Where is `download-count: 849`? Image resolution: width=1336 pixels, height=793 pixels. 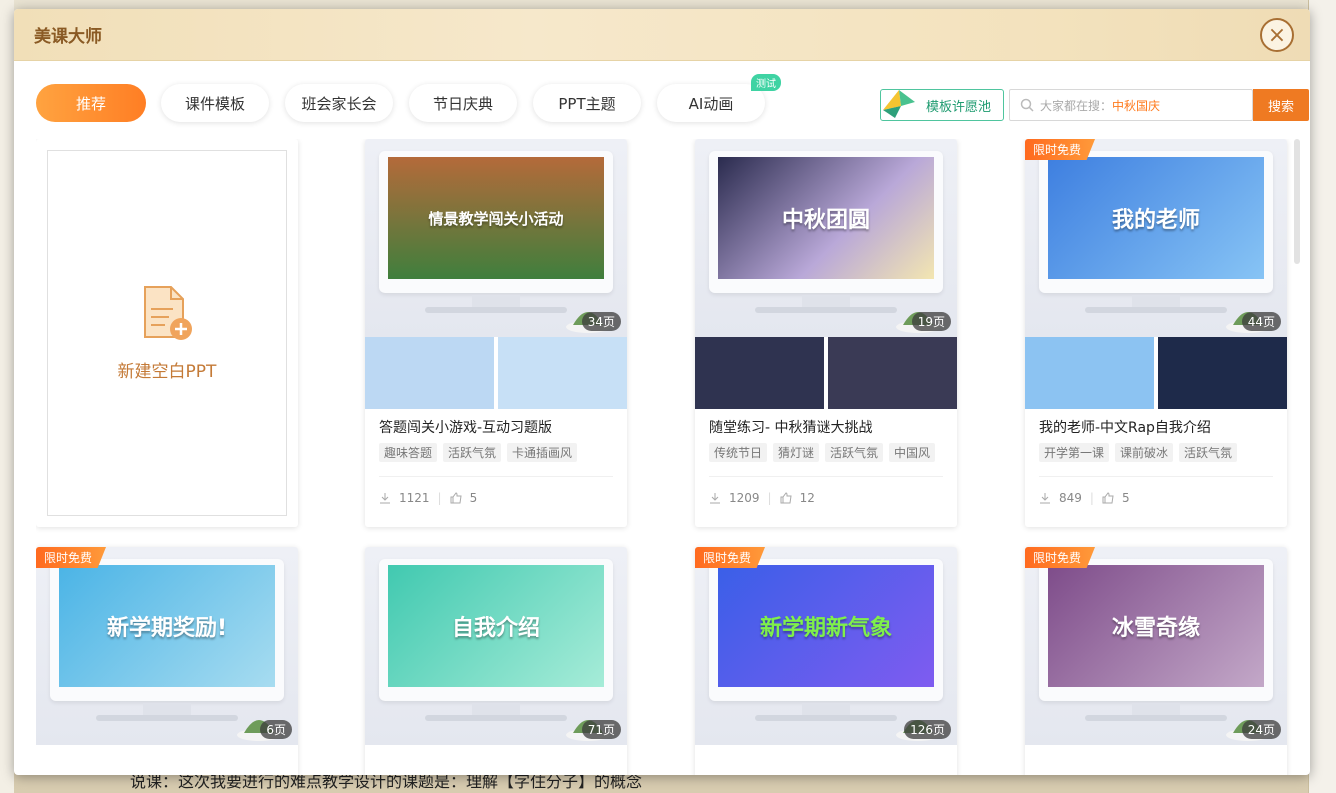
download-count: 849 is located at coordinates (1070, 498).